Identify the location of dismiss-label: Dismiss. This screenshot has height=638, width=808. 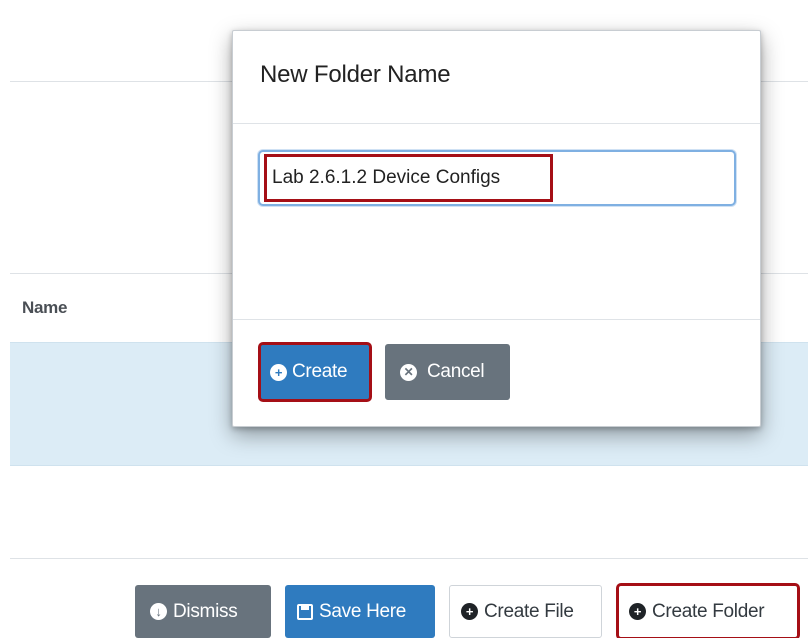
(205, 611).